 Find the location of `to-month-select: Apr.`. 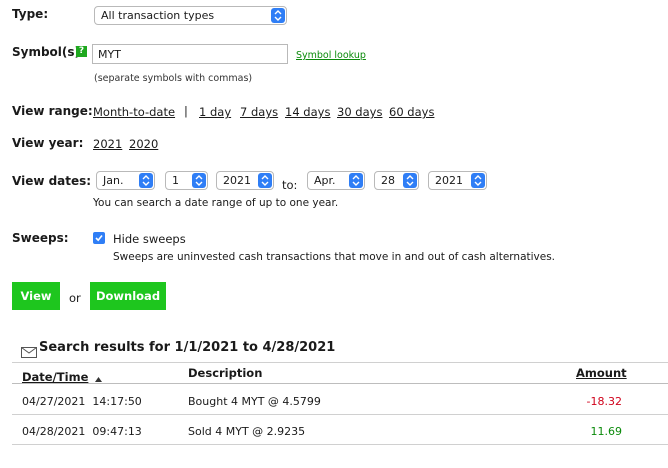

to-month-select: Apr. is located at coordinates (336, 180).